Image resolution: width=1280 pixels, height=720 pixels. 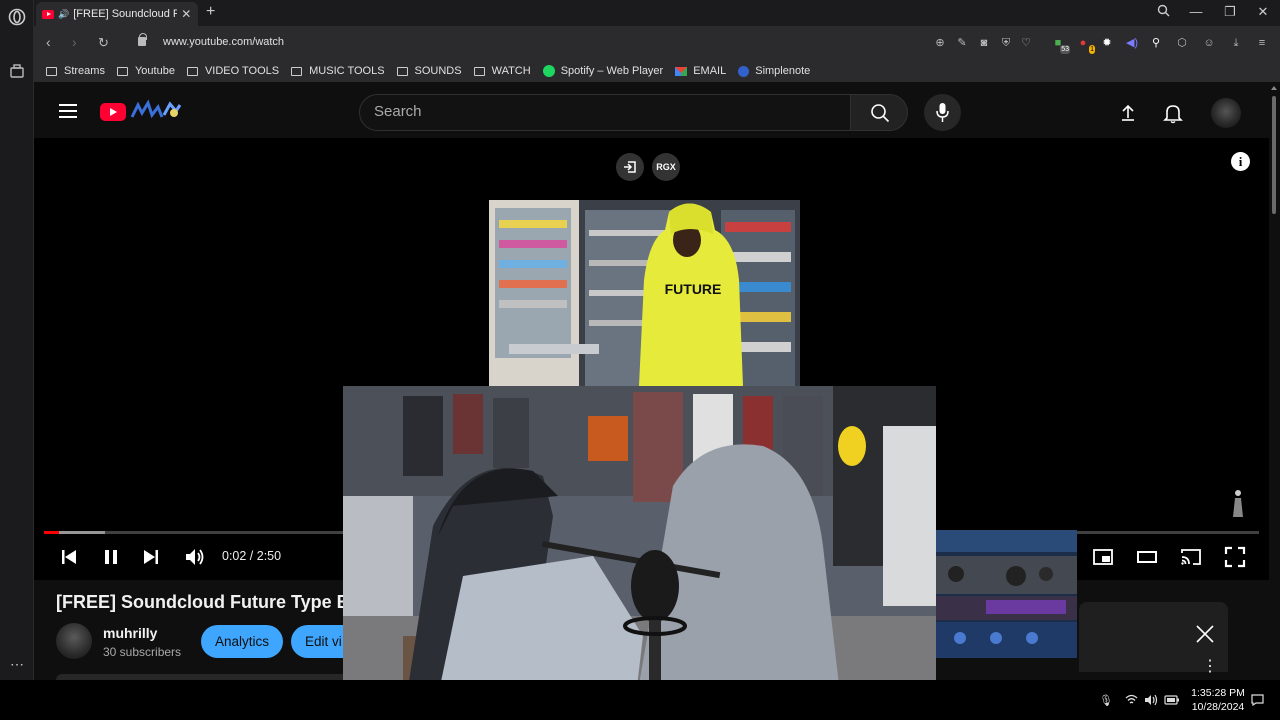 What do you see at coordinates (644, 293) in the screenshot?
I see `video-frame: FUTURE` at bounding box center [644, 293].